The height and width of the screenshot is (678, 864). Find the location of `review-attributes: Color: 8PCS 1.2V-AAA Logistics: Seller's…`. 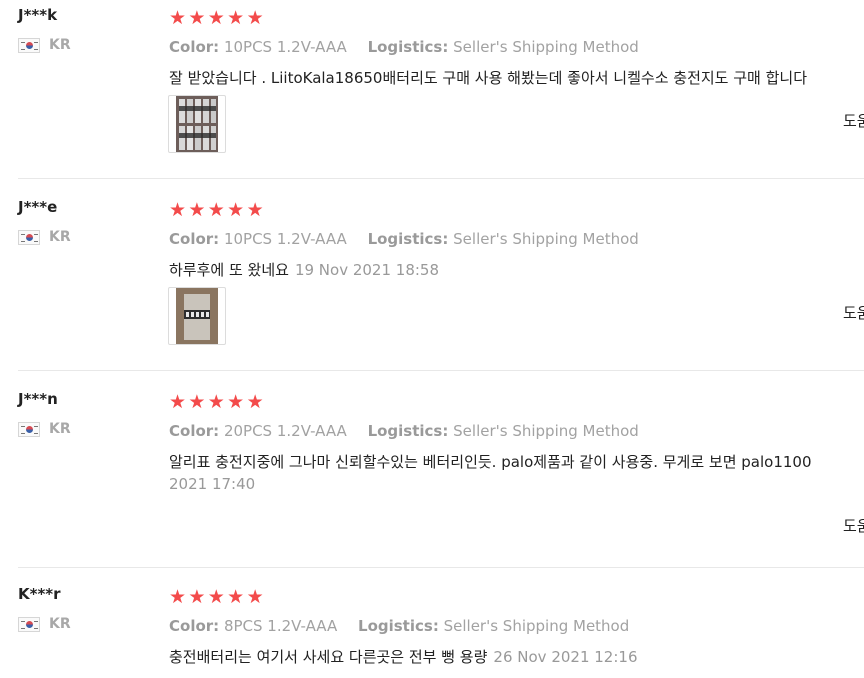

review-attributes: Color: 8PCS 1.2V-AAA Logistics: Seller's… is located at coordinates (399, 626).